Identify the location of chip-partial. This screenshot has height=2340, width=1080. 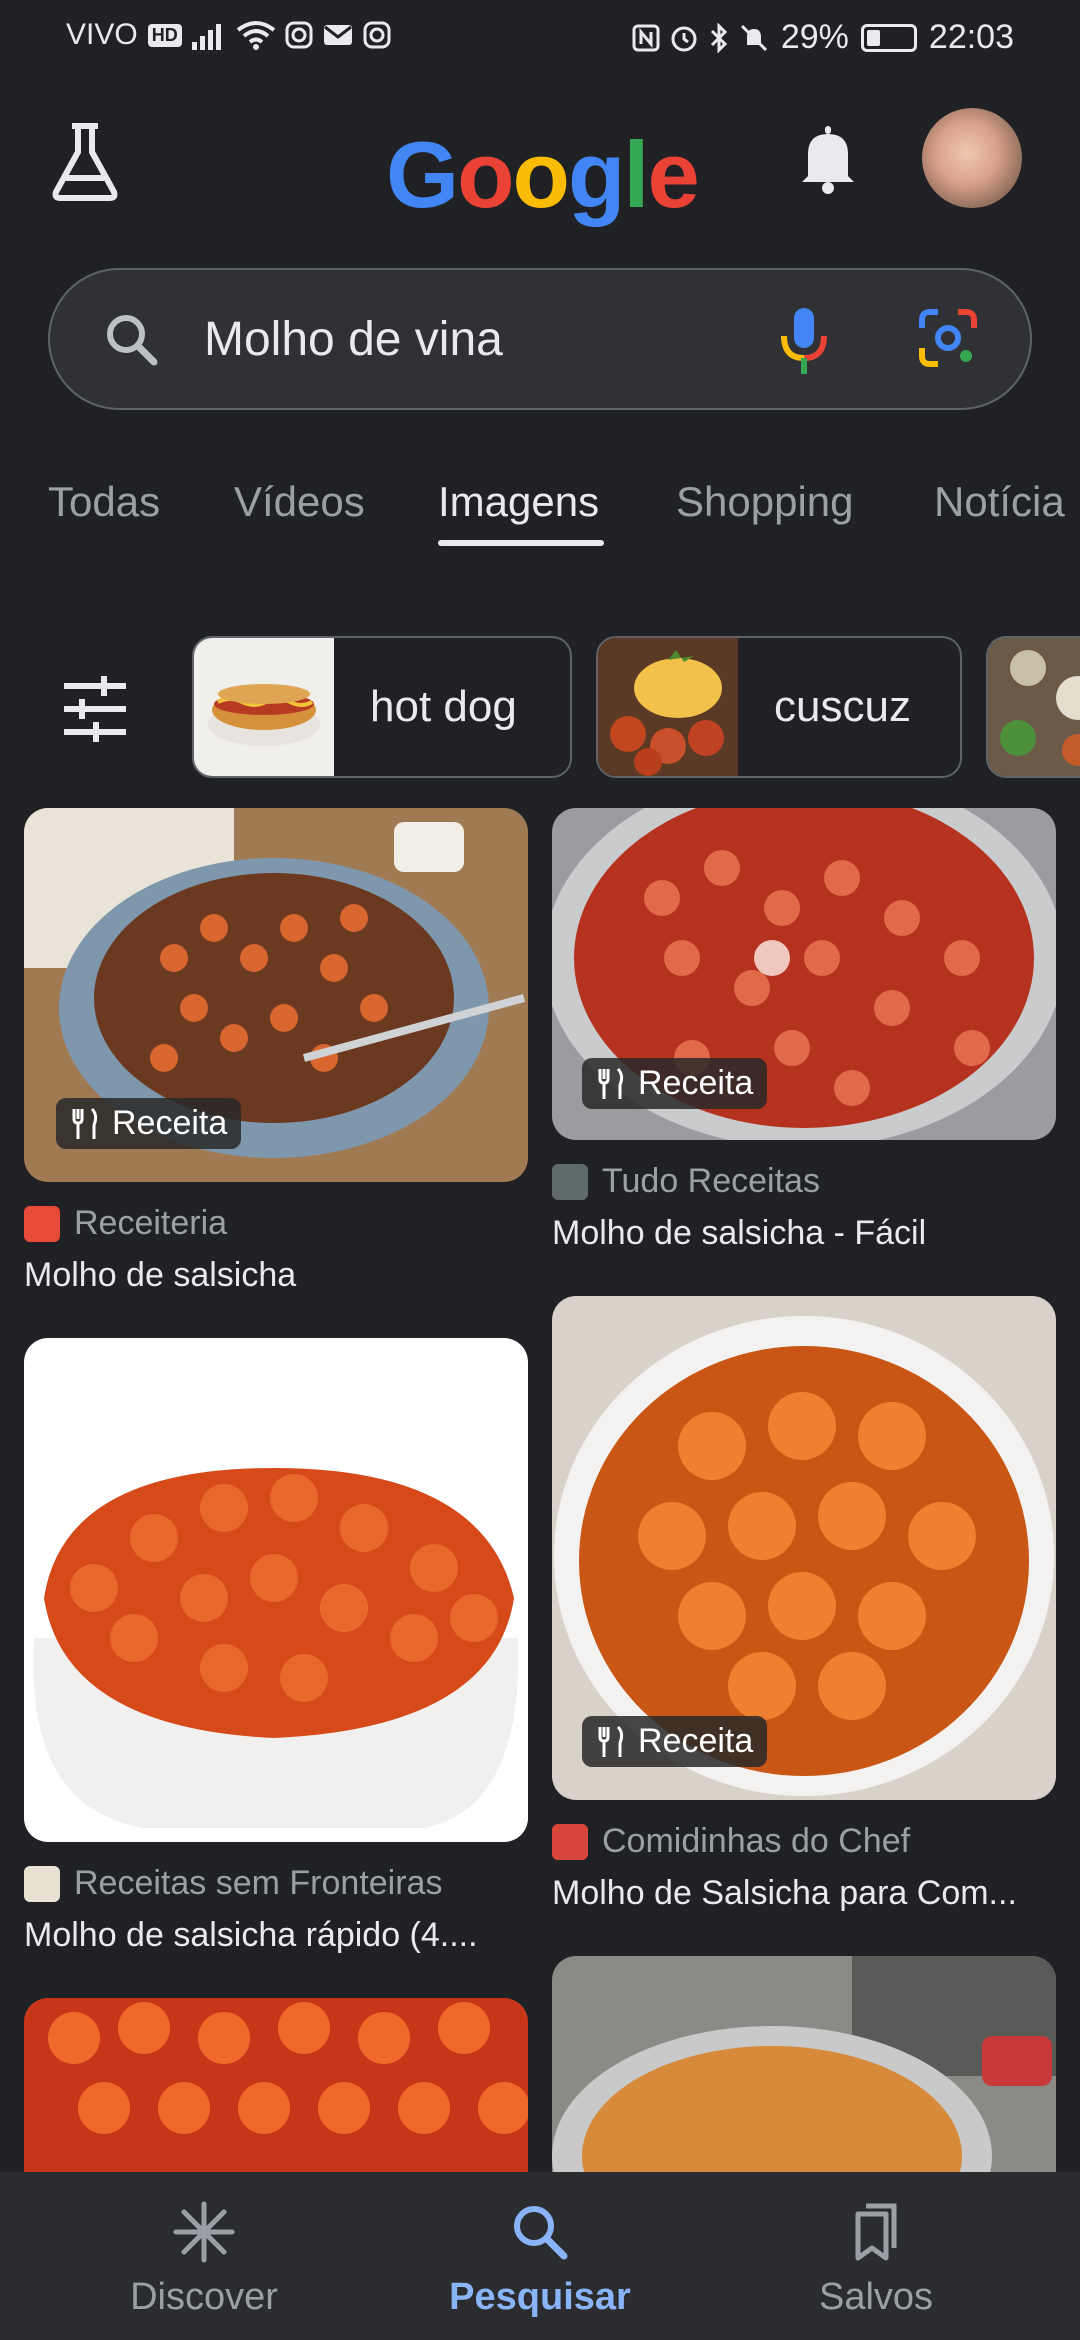
(1033, 707).